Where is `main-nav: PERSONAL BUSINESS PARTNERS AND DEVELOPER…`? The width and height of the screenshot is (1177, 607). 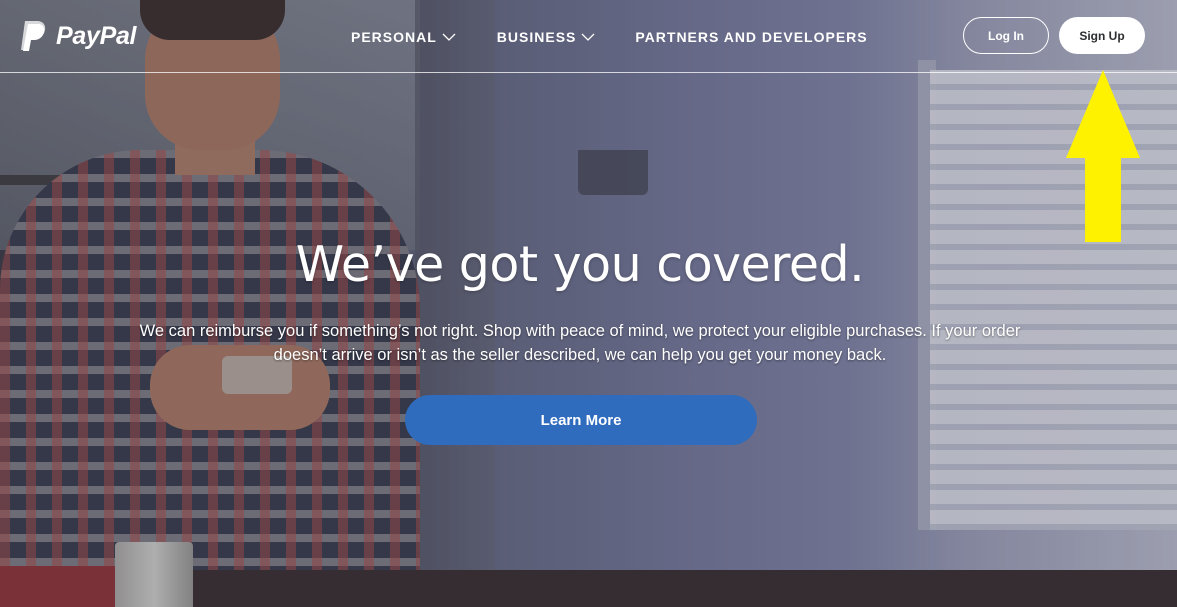 main-nav: PERSONAL BUSINESS PARTNERS AND DEVELOPER… is located at coordinates (609, 37).